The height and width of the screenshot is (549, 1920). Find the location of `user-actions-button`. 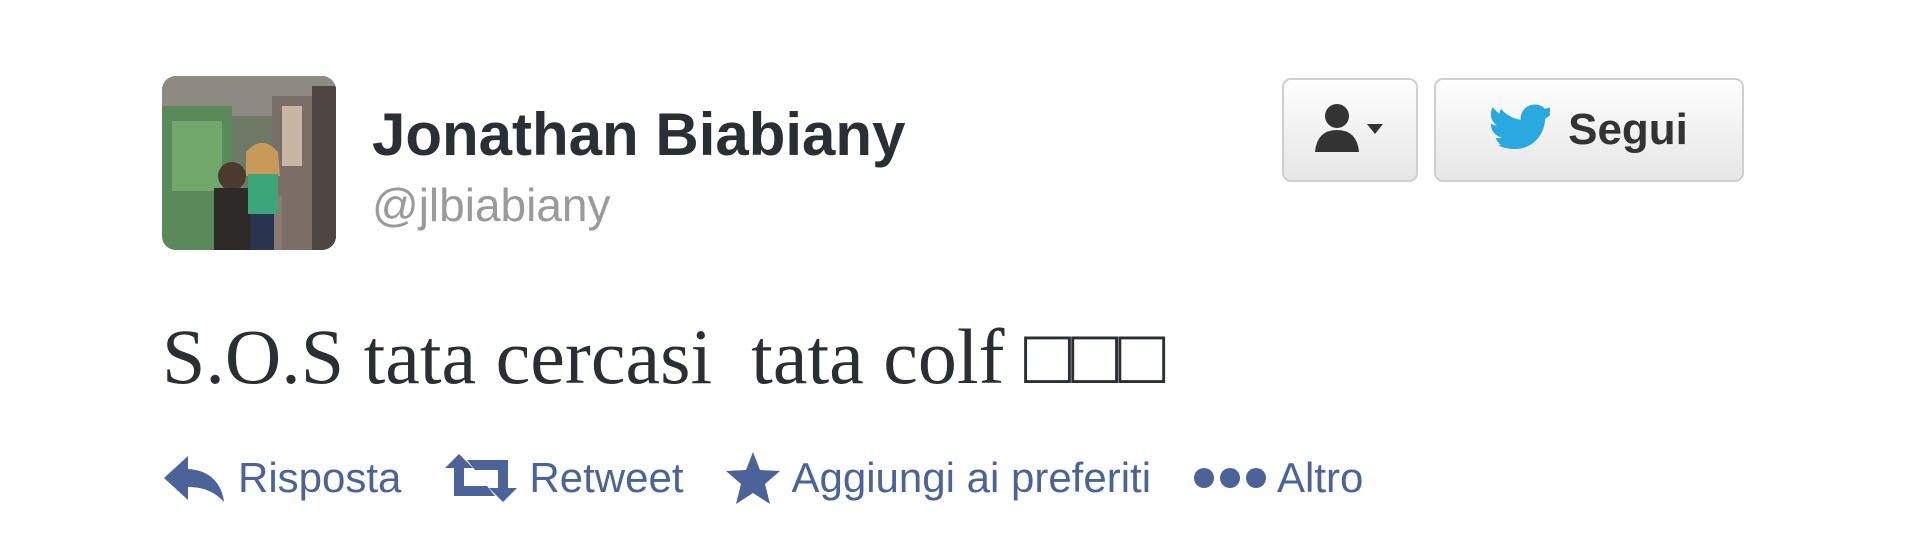

user-actions-button is located at coordinates (1350, 130).